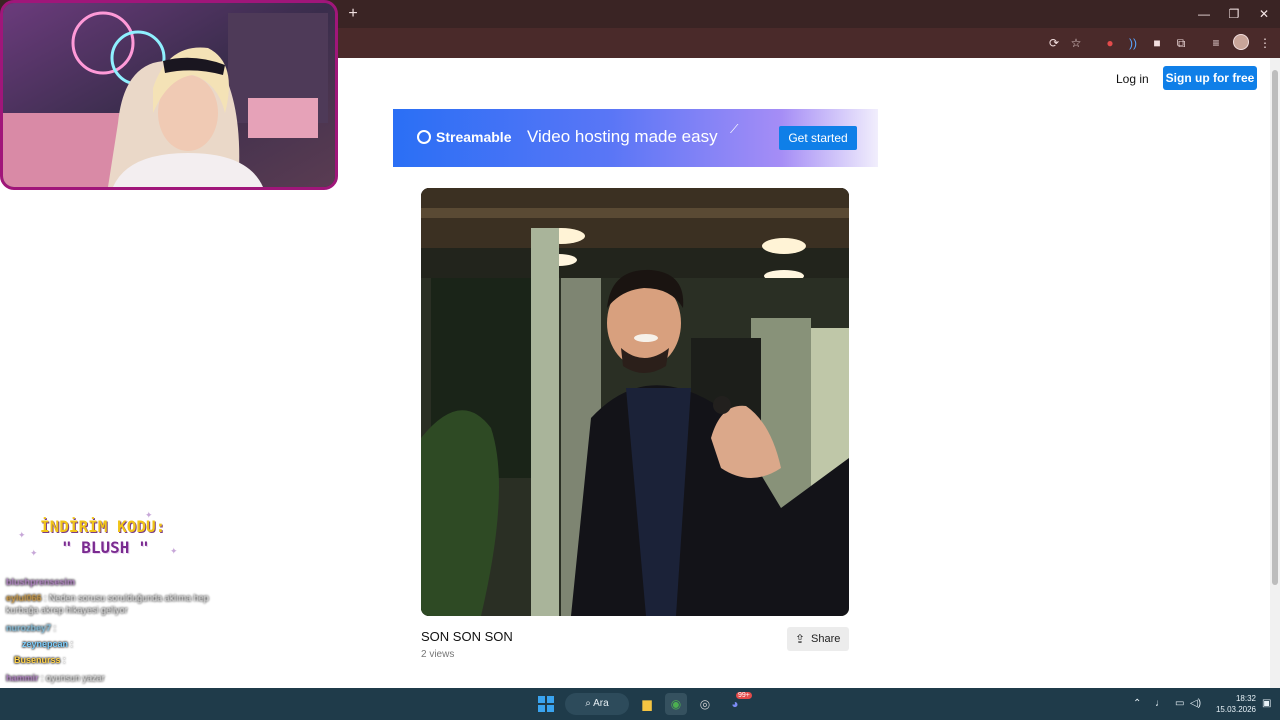 This screenshot has height=720, width=1280. What do you see at coordinates (1210, 78) in the screenshot?
I see `signup-button: Sign up for free` at bounding box center [1210, 78].